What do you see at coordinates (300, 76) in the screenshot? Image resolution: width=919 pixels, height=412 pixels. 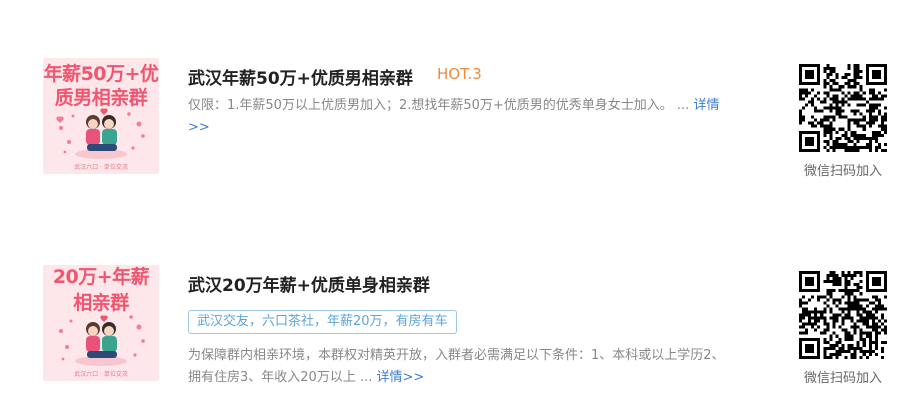 I see `group-title-link: 武汉年薪50万+优质男相亲群` at bounding box center [300, 76].